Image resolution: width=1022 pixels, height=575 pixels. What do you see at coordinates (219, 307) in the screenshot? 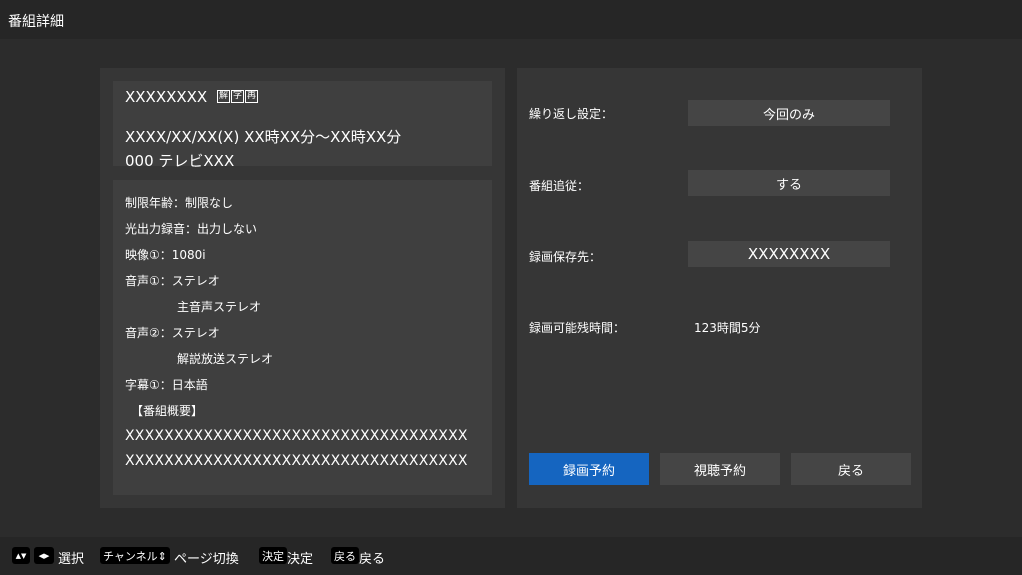
I see `audio-1-detail: 主音声ステレオ` at bounding box center [219, 307].